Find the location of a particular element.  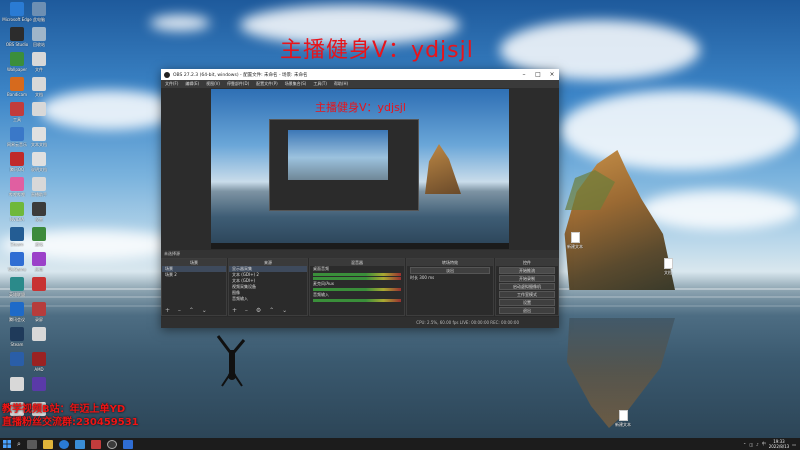

desktop-file: 文档 is located at coordinates (668, 266).